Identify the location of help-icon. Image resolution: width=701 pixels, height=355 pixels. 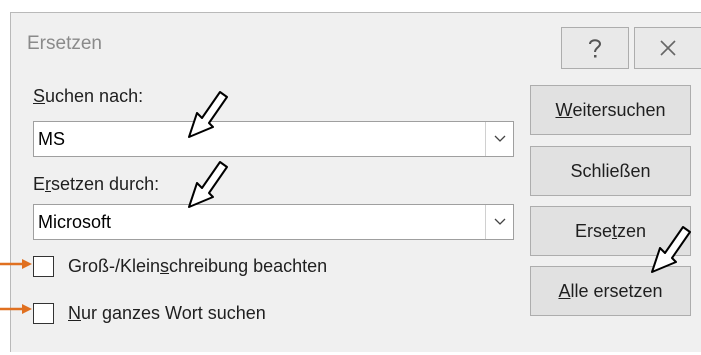
(595, 48).